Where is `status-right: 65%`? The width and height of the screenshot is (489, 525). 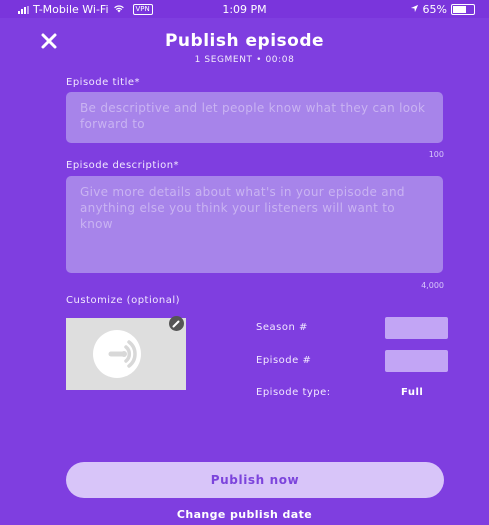
status-right: 65% is located at coordinates (442, 9).